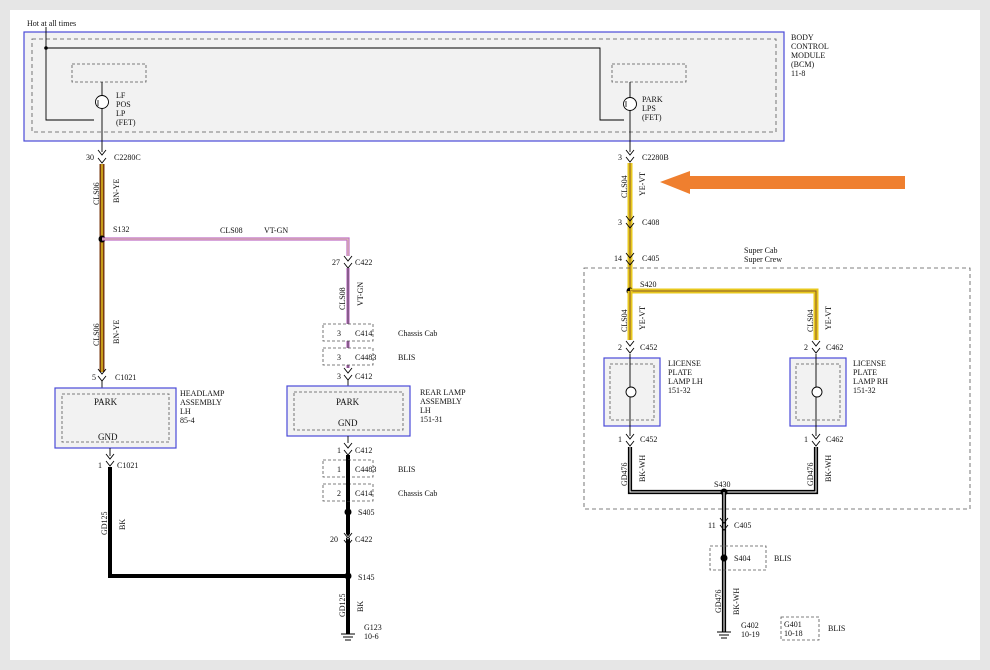 The height and width of the screenshot is (670, 990). I want to click on conn-c422: C422, so click(363, 262).